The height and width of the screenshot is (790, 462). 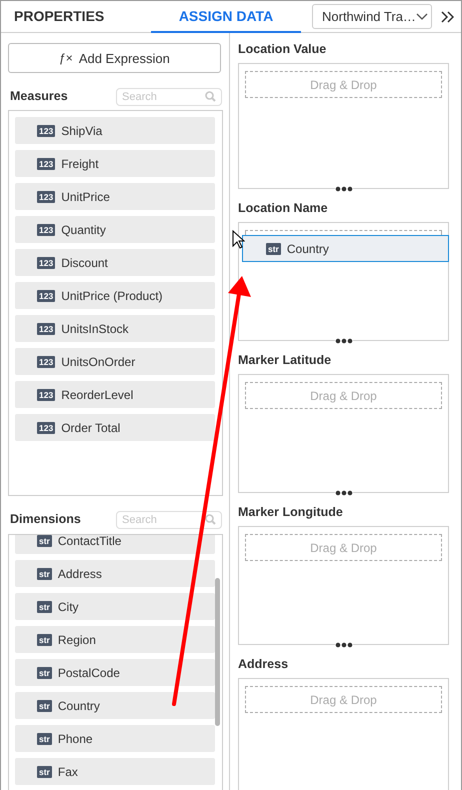 I want to click on field-item: 123 Discount, so click(x=115, y=262).